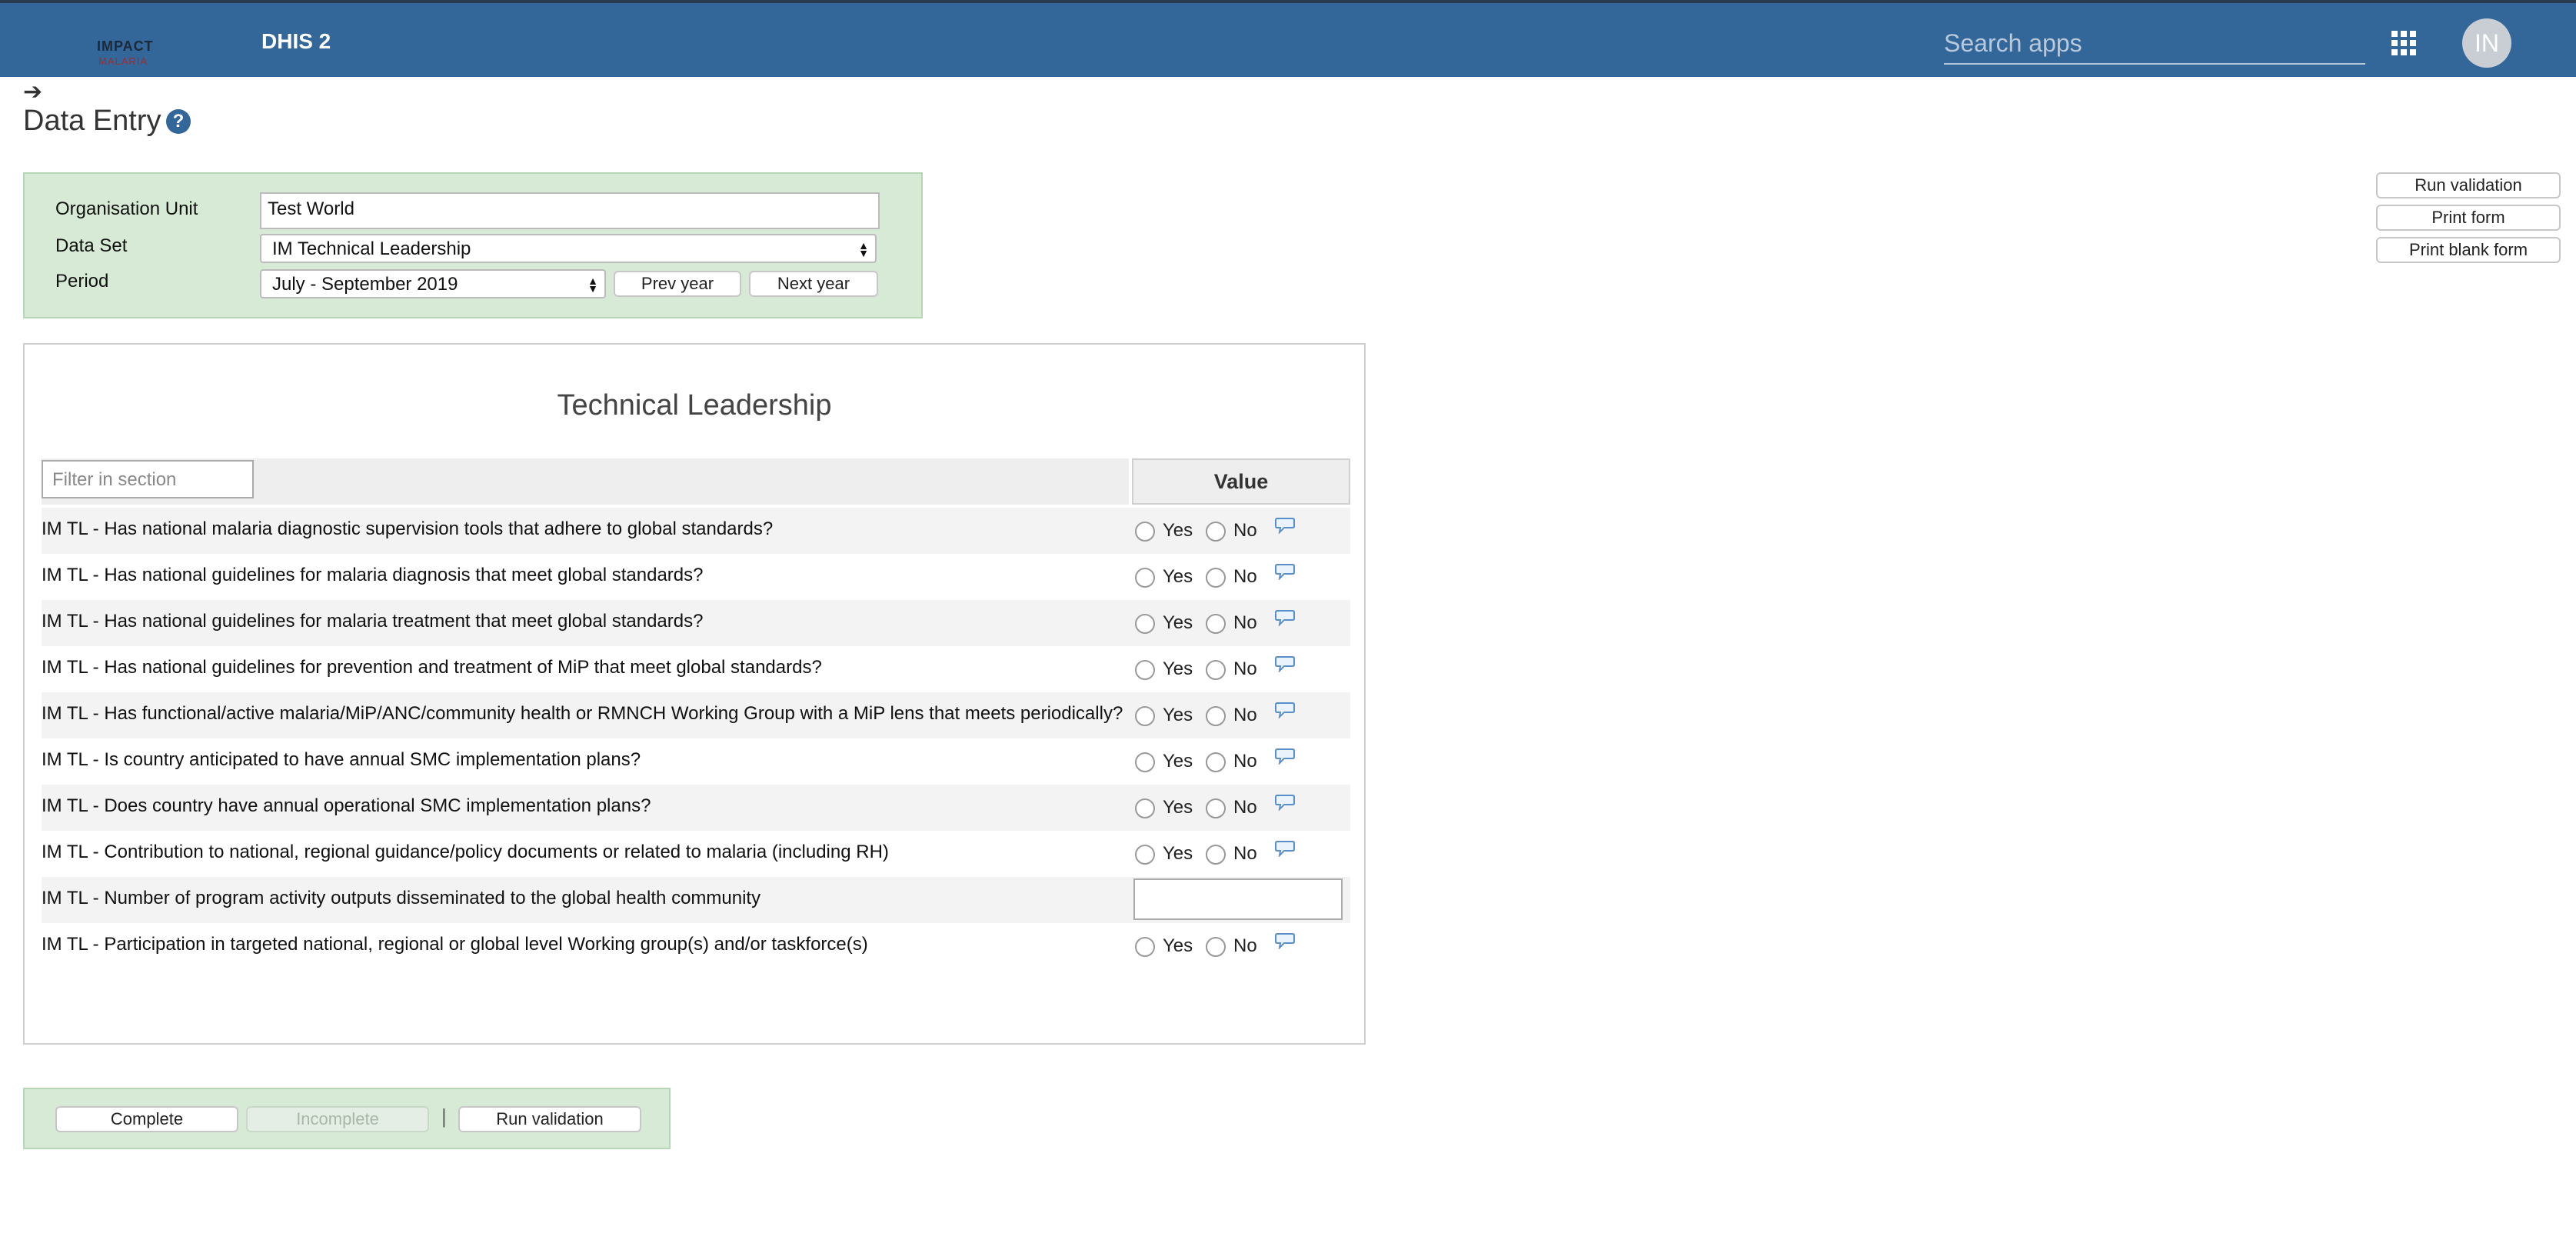  I want to click on arrow-right-icon: ➔, so click(32, 92).